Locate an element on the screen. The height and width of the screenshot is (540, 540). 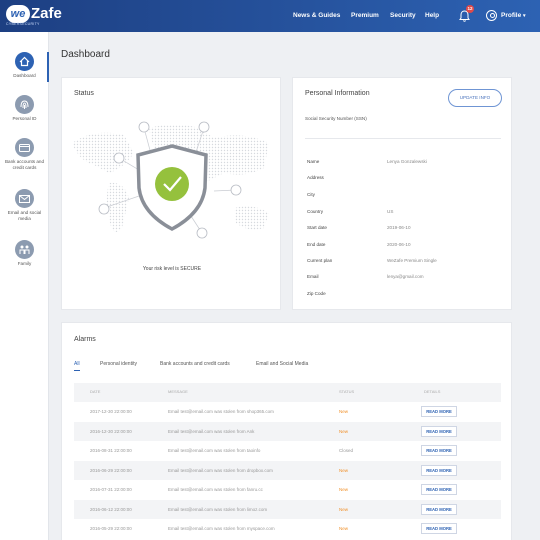
info-label-name: Name is located at coordinates (313, 161).